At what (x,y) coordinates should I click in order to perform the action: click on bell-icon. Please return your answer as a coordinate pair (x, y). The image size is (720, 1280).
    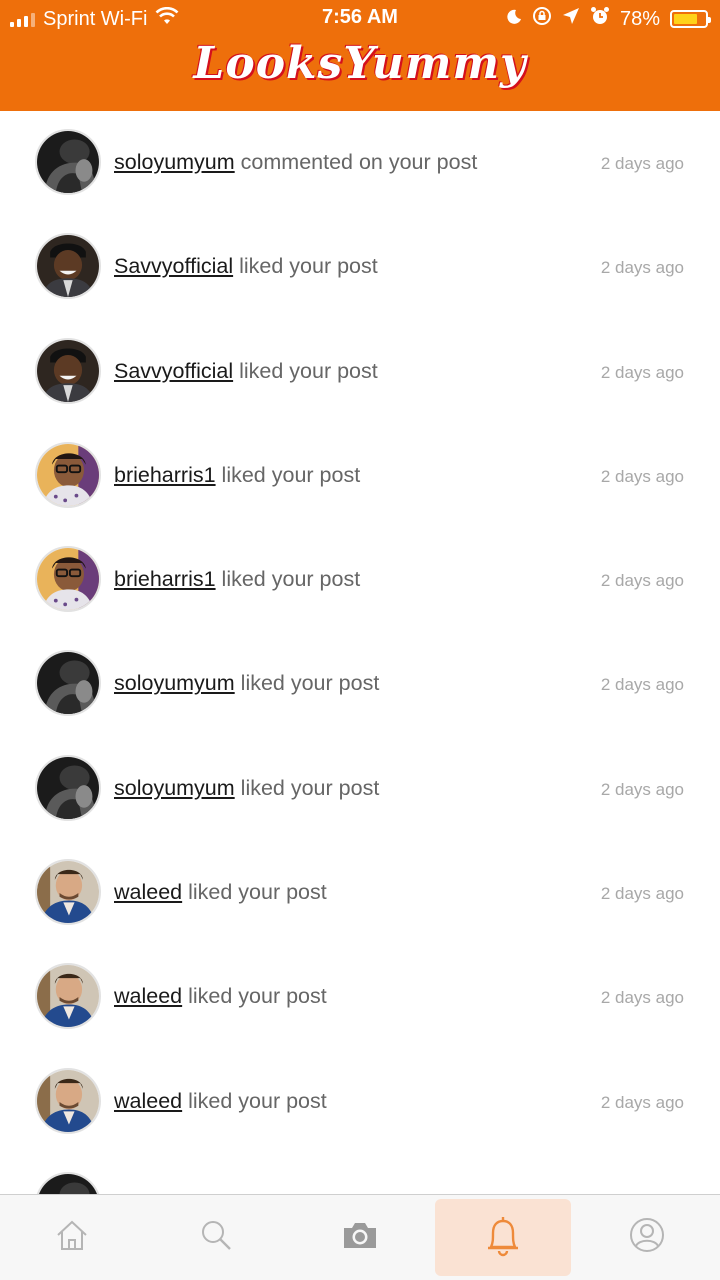
    Looking at the image, I should click on (503, 1237).